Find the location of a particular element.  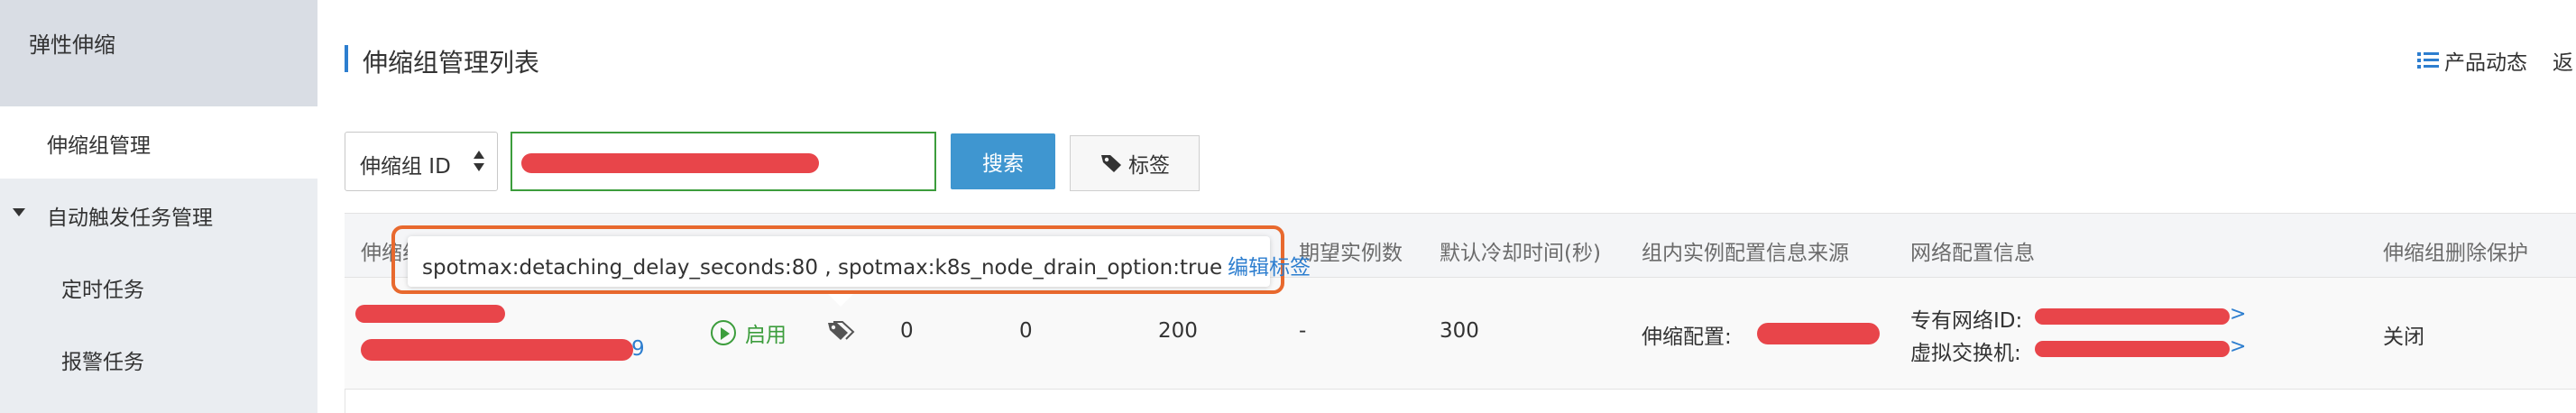

product-news-link: 产品动态 is located at coordinates (2472, 61).